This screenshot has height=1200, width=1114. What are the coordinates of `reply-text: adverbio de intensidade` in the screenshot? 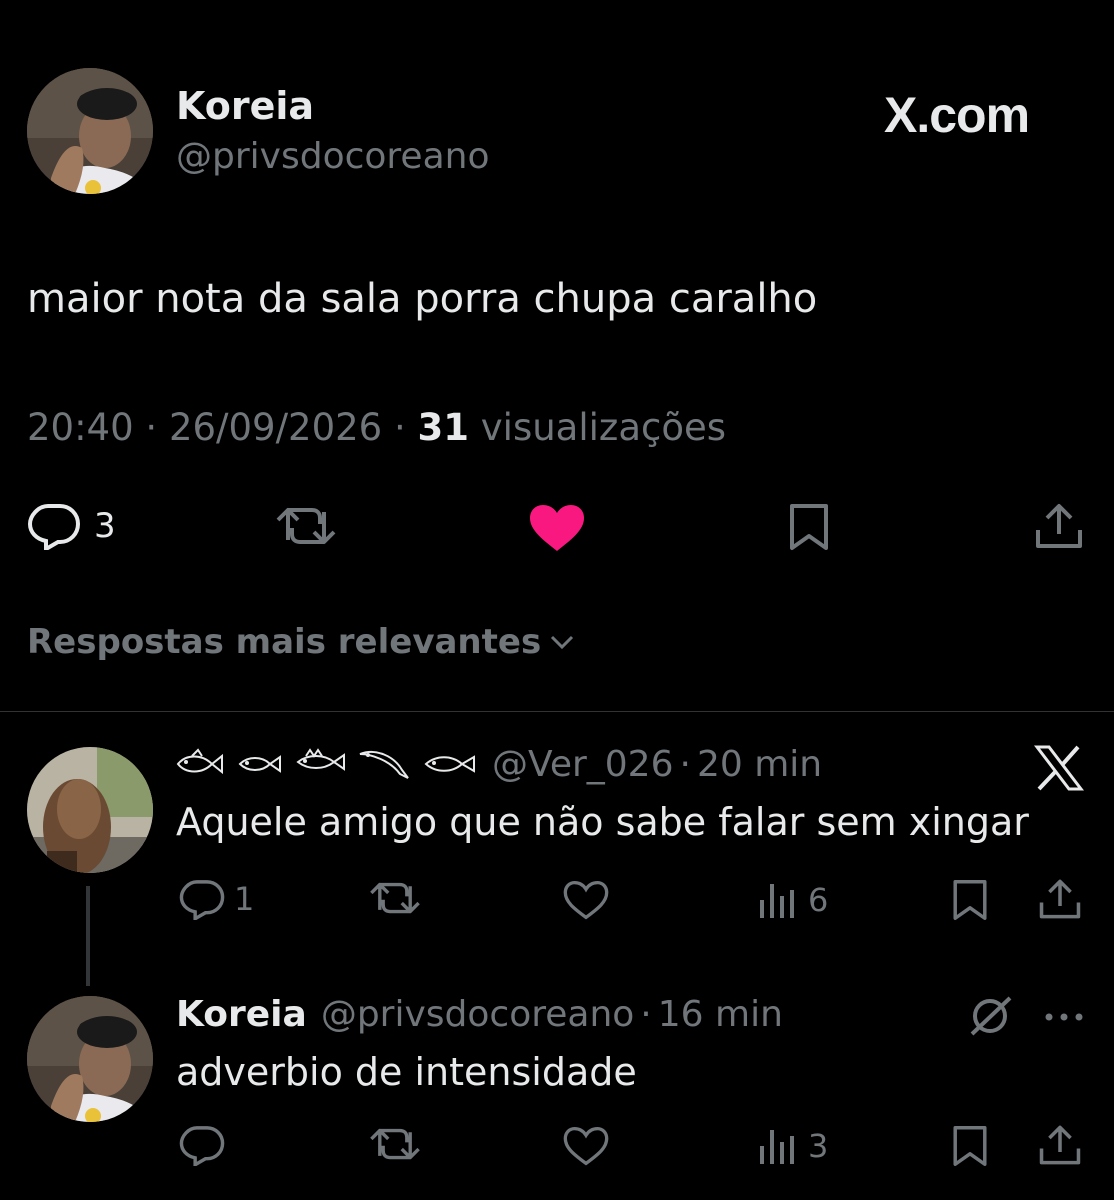 It's located at (406, 1072).